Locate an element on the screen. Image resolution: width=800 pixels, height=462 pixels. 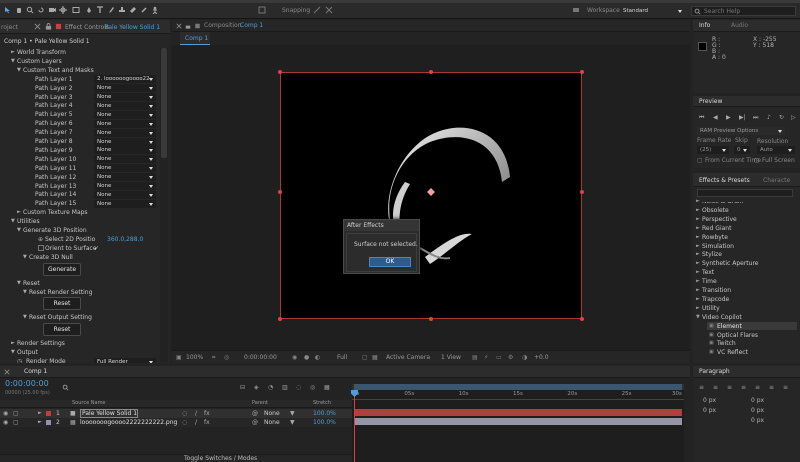
skip-input: 0 is located at coordinates (742, 150).